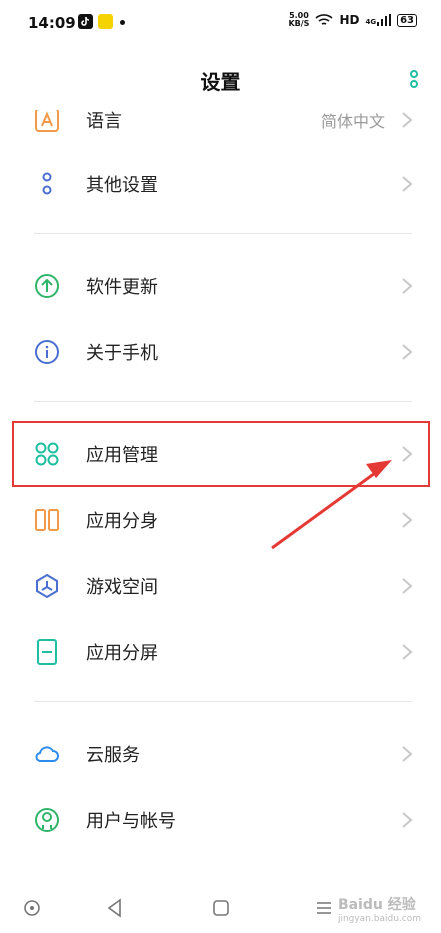 This screenshot has height=933, width=441. I want to click on split-screen-icon, so click(47, 652).